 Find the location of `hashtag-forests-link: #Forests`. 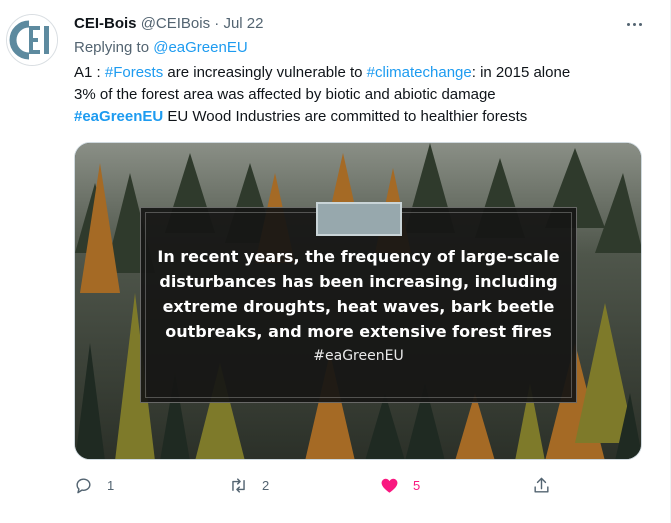

hashtag-forests-link: #Forests is located at coordinates (134, 72).